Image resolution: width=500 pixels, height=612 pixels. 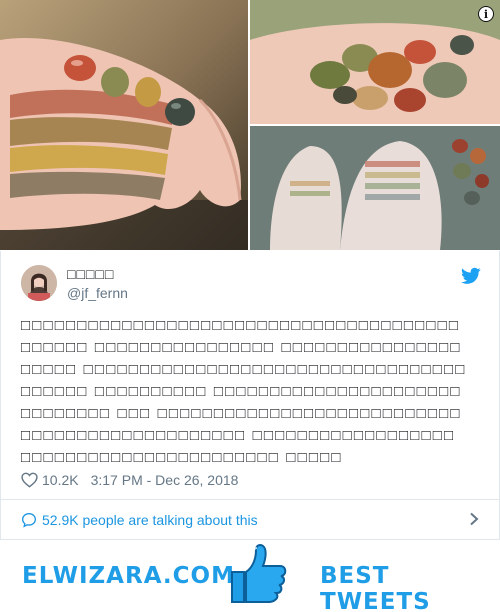 I want to click on banner-tagline: BEST TWEETS, so click(x=375, y=587).